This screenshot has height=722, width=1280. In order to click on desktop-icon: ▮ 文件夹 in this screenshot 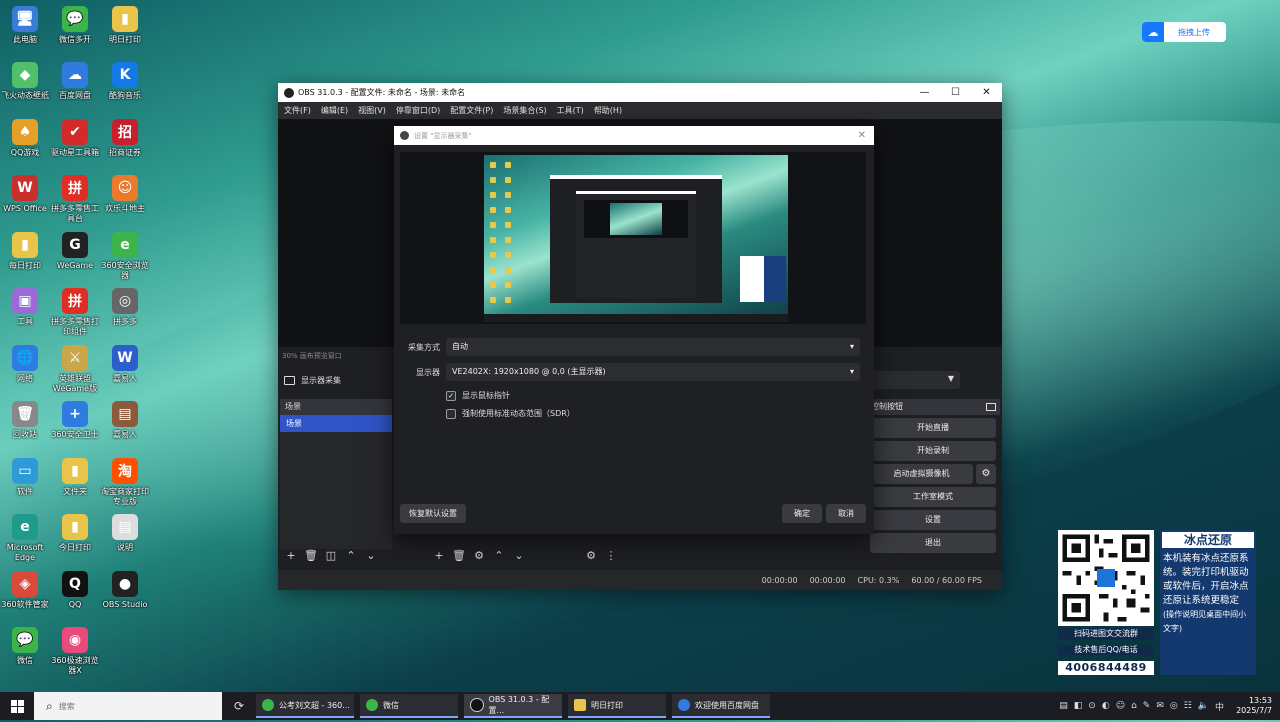, I will do `click(75, 477)`.